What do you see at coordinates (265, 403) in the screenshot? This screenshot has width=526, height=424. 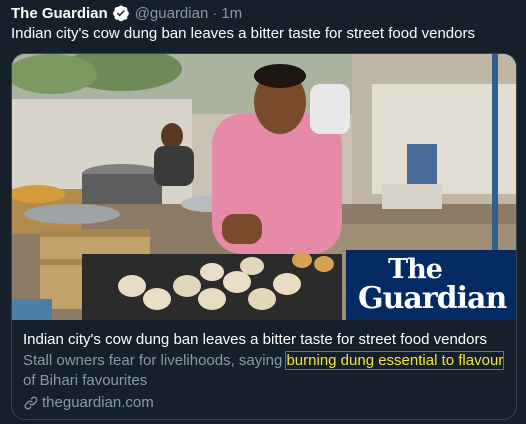 I see `card-domain: theguardian.com` at bounding box center [265, 403].